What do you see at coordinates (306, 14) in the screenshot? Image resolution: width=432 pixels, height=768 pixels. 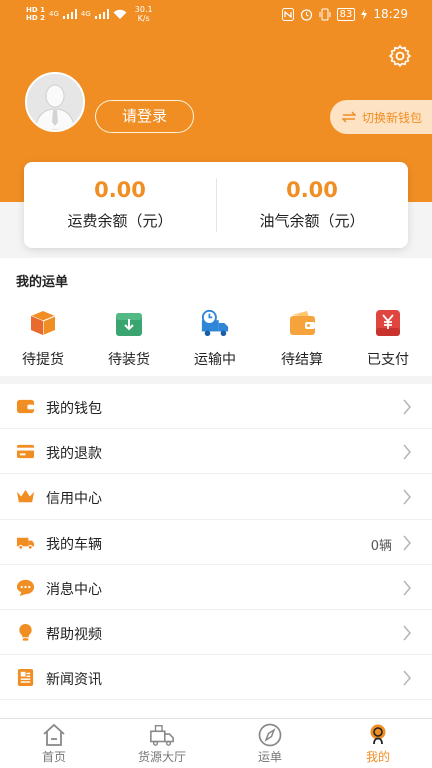 I see `alarm-icon` at bounding box center [306, 14].